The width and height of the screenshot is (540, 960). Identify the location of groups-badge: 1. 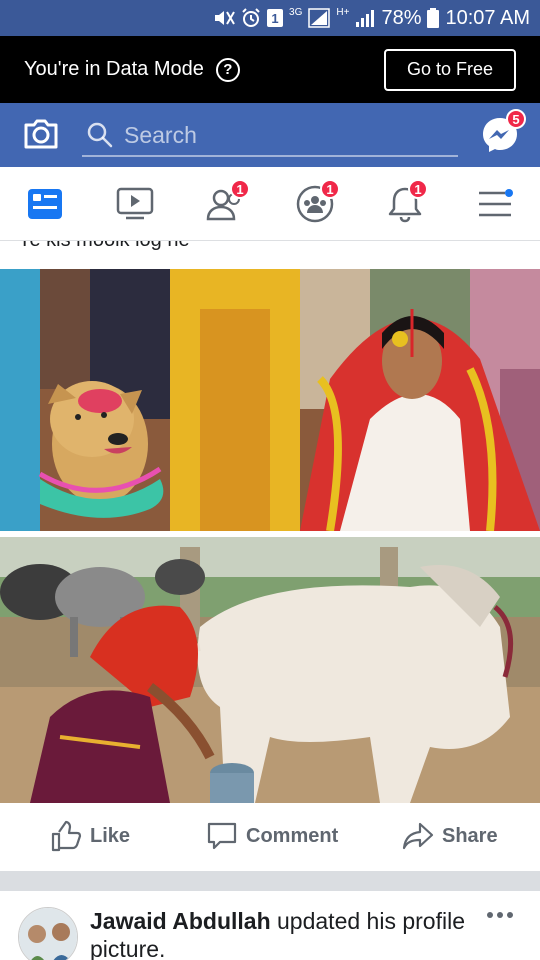
(330, 189).